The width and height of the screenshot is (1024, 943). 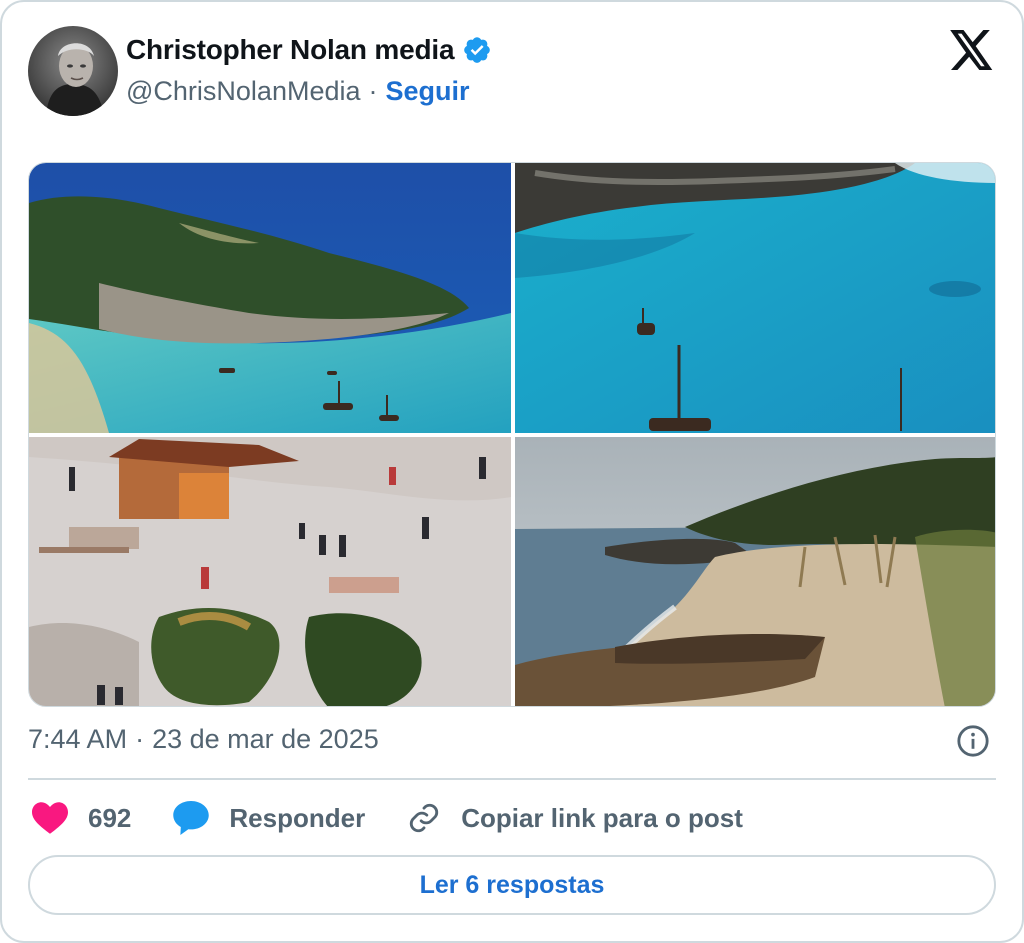 What do you see at coordinates (110, 817) in the screenshot?
I see `like-count: 692` at bounding box center [110, 817].